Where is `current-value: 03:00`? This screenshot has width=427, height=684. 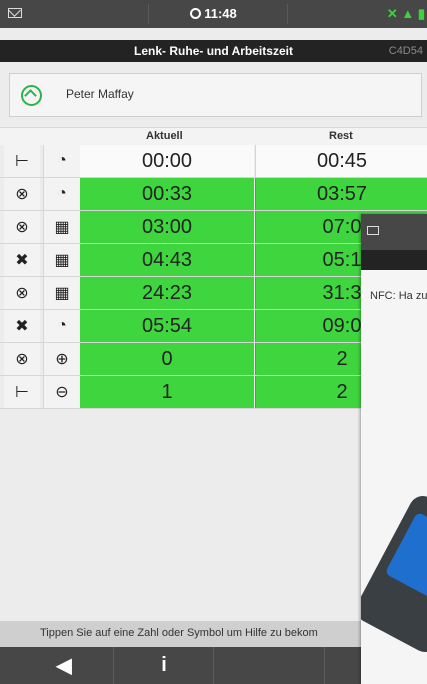 current-value: 03:00 is located at coordinates (167, 227).